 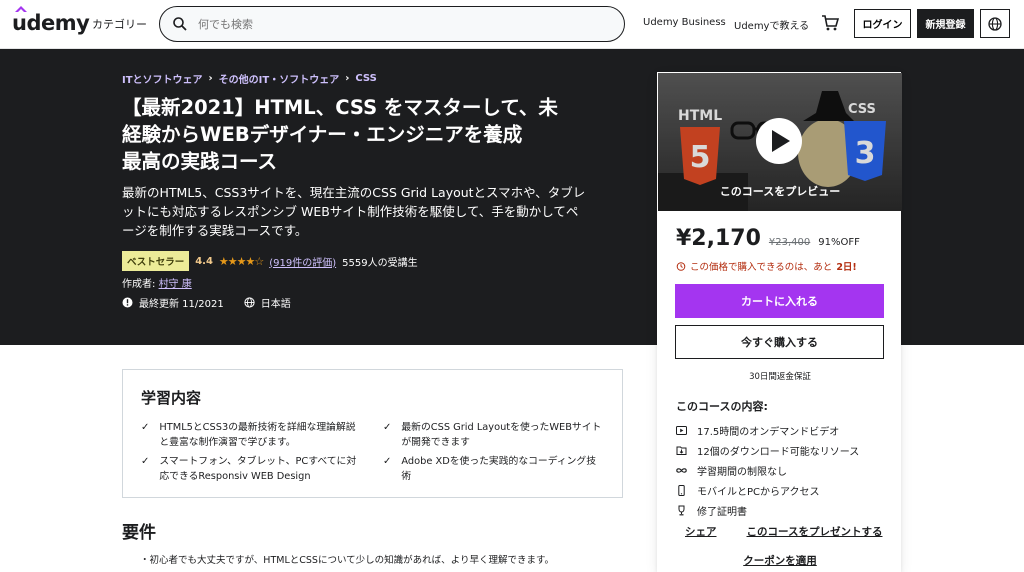 I want to click on gift-course-link: このコースをプレゼントする, so click(x=815, y=531).